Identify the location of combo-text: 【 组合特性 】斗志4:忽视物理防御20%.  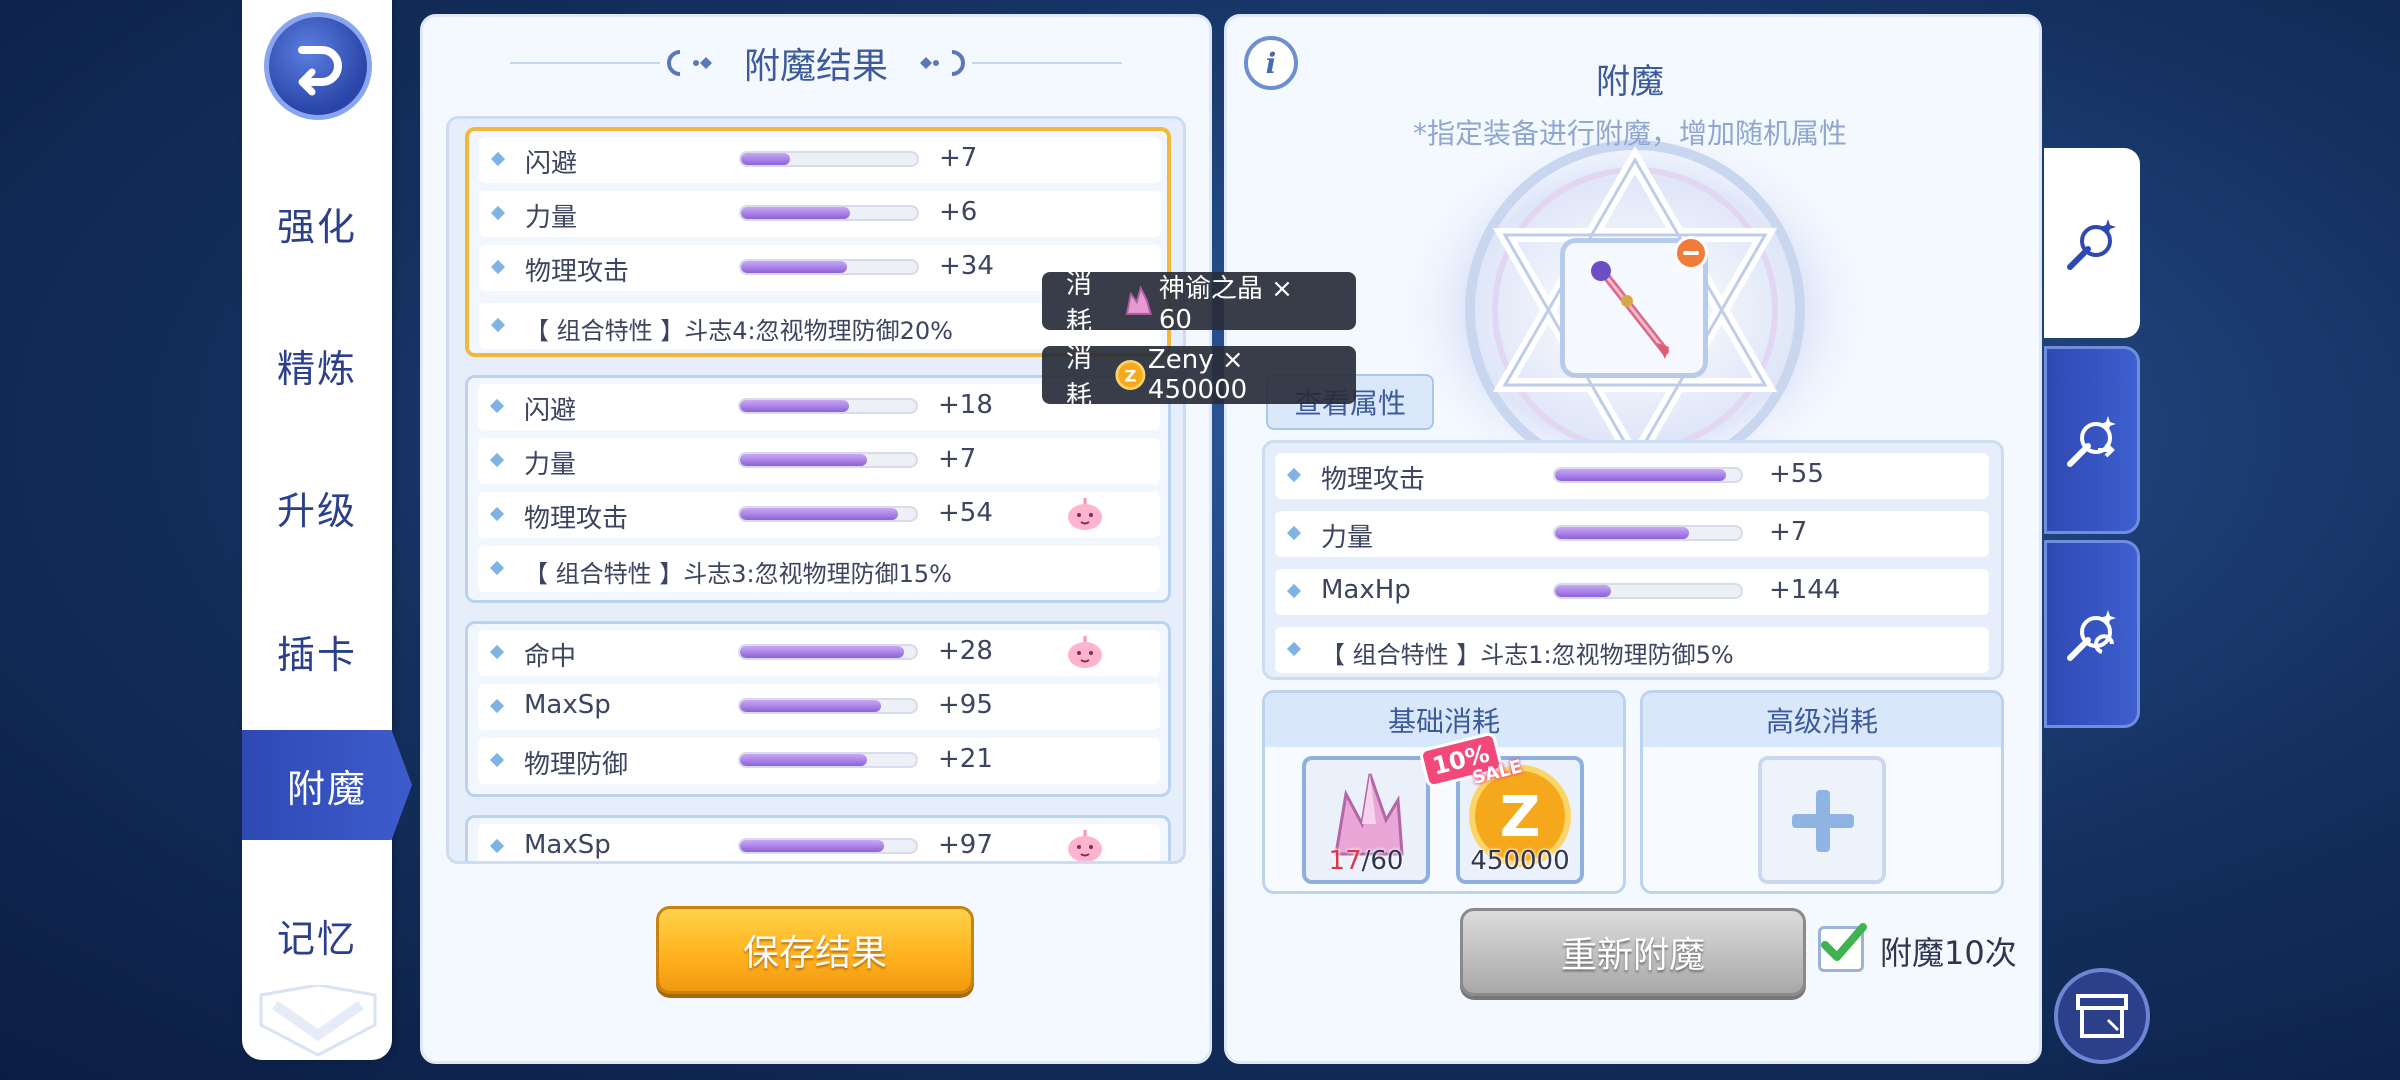
(739, 331).